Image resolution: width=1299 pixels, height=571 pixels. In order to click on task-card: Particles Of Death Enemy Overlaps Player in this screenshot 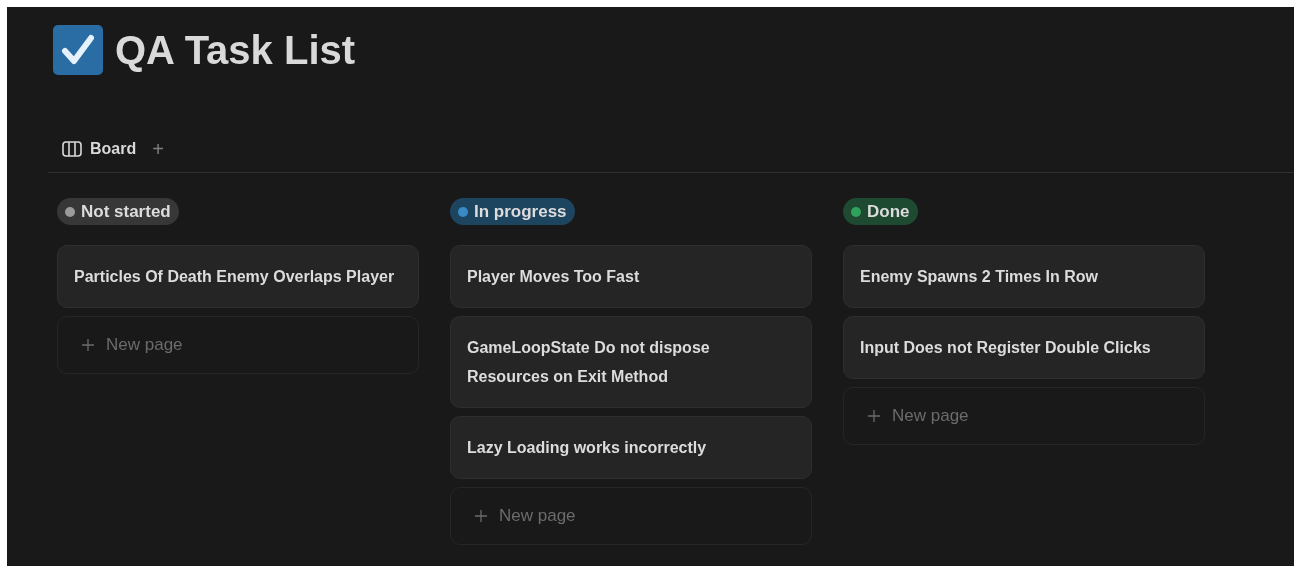, I will do `click(238, 276)`.